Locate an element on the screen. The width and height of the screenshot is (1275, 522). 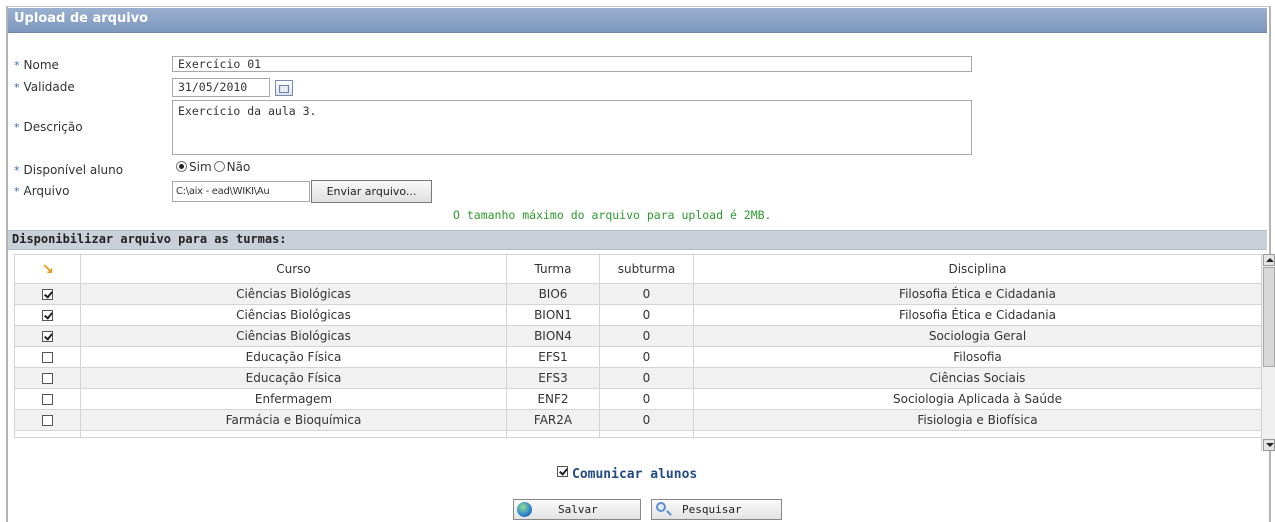
nome-input: Exercício 01 is located at coordinates (572, 64).